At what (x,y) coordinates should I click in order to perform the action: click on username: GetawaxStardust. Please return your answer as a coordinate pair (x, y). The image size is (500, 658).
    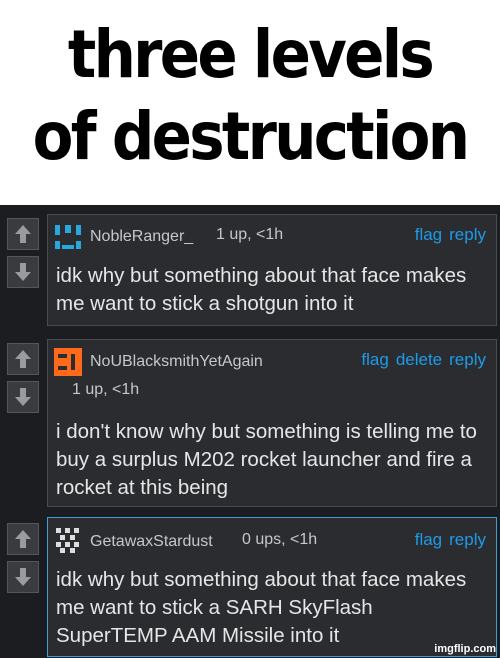
    Looking at the image, I should click on (151, 542).